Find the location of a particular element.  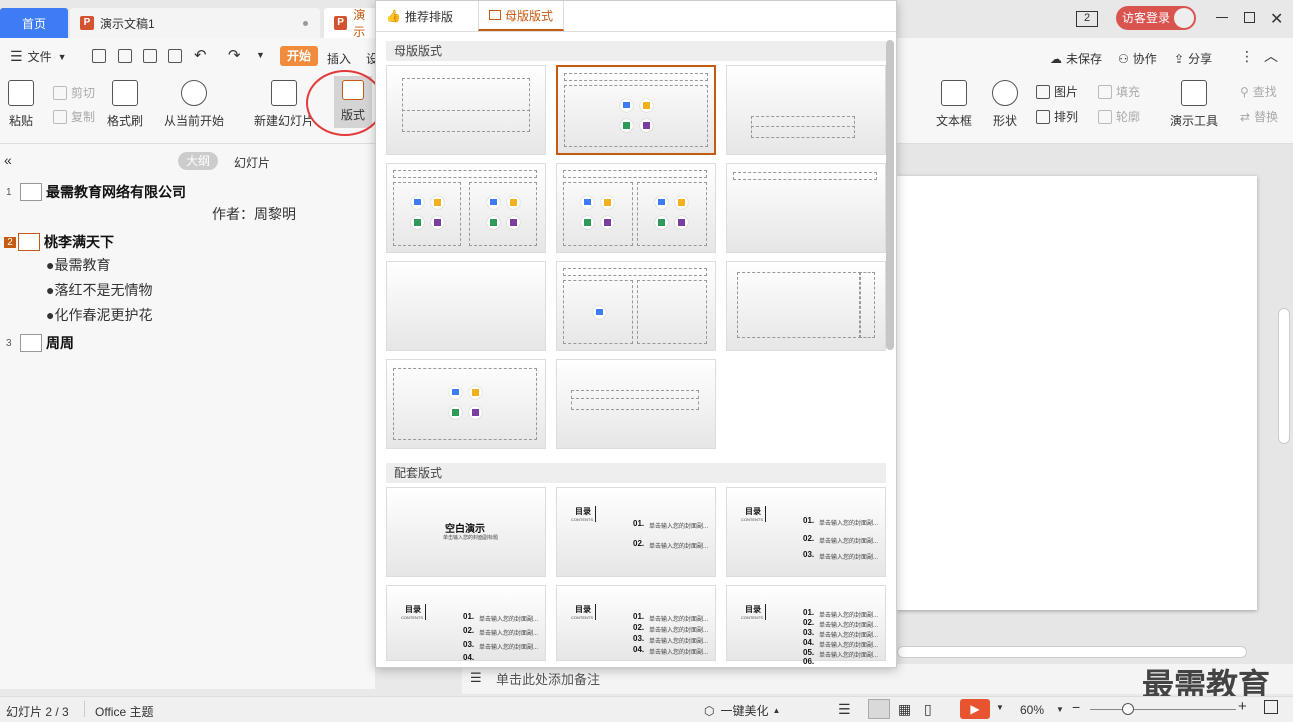

save-icon is located at coordinates (99, 56).